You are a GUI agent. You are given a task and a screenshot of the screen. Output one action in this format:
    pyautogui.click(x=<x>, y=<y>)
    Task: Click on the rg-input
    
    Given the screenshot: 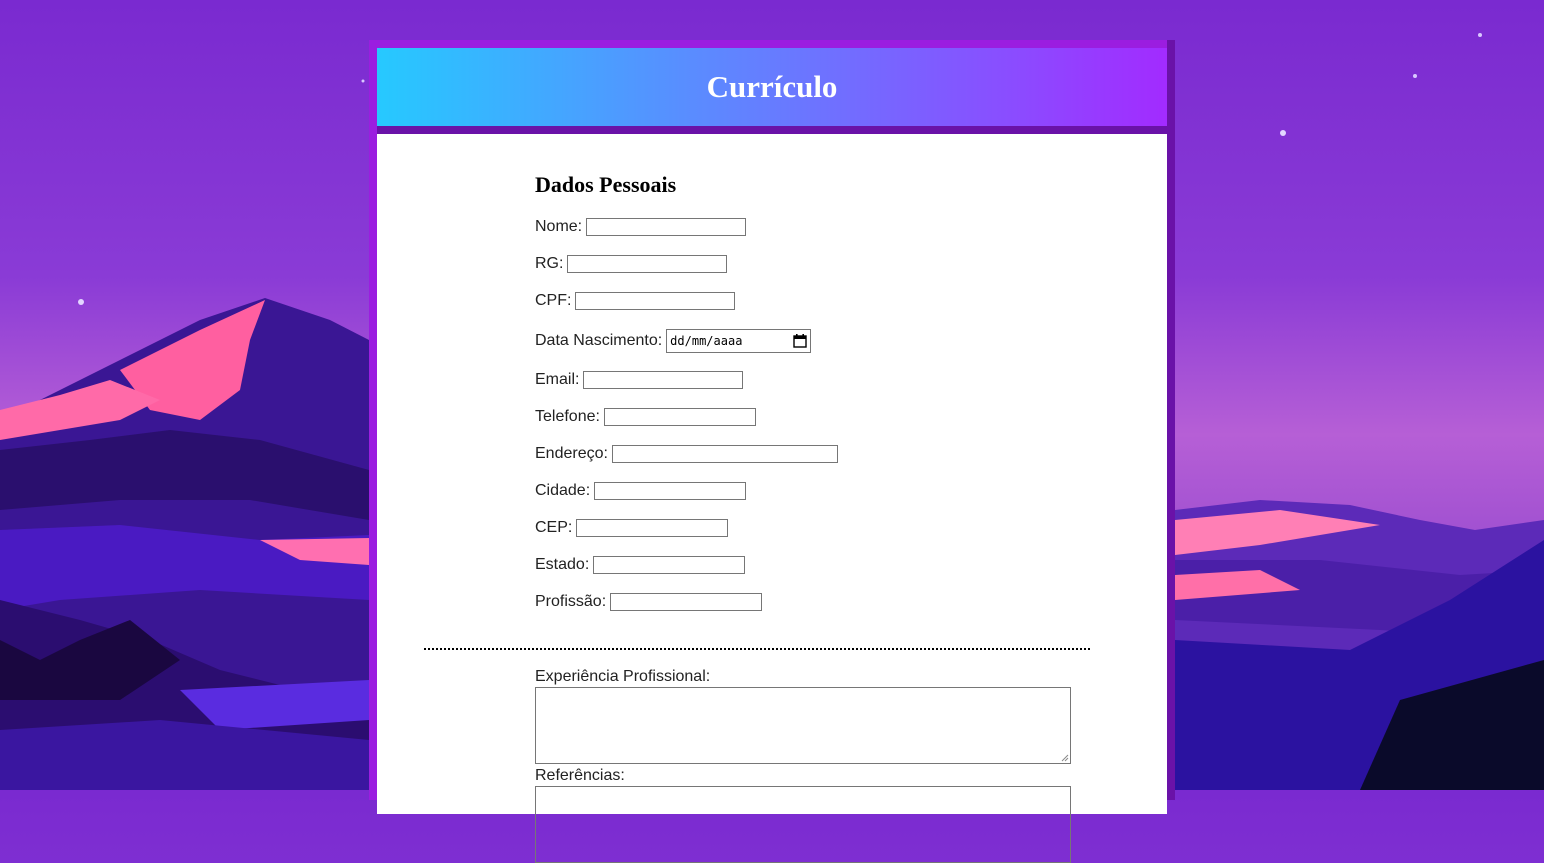 What is the action you would take?
    pyautogui.click(x=647, y=264)
    